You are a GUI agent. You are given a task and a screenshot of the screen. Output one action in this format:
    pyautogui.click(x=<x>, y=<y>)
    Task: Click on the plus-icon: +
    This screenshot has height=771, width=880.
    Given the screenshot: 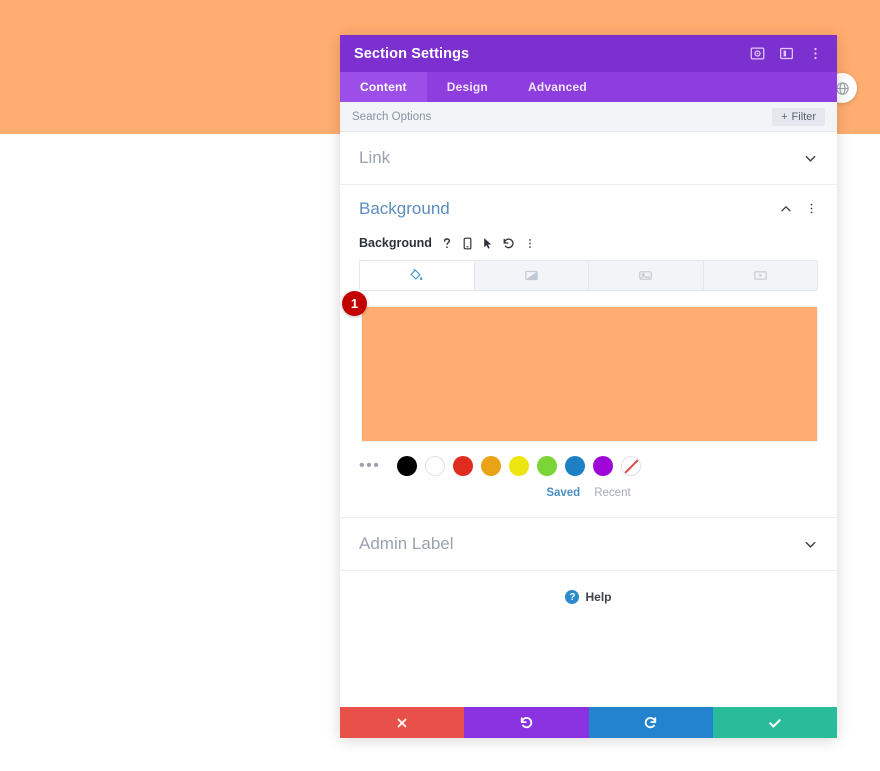 What is the action you would take?
    pyautogui.click(x=784, y=116)
    